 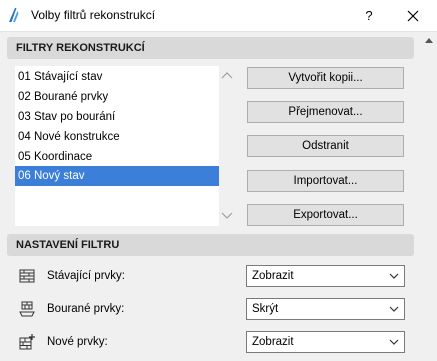 I want to click on filter-list-item-label: 05 Koordinace, so click(x=55, y=157).